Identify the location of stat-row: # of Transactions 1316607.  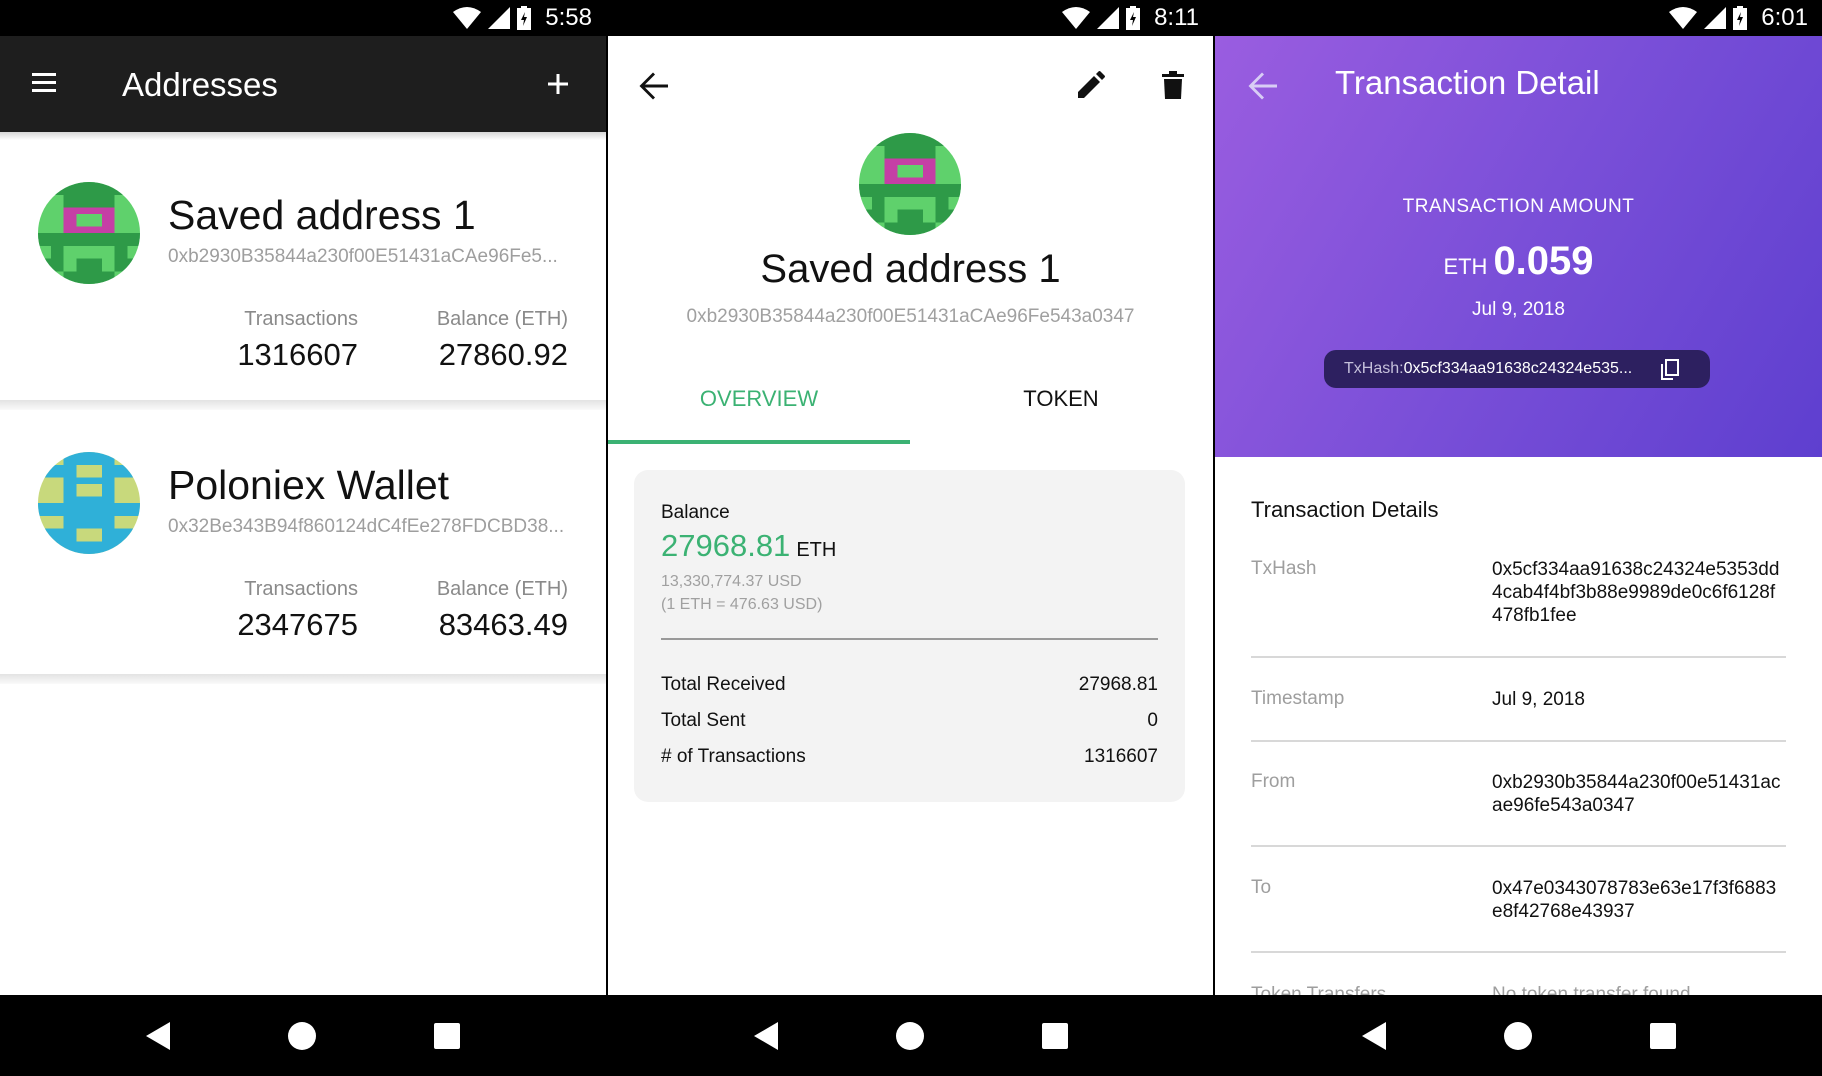
(909, 757).